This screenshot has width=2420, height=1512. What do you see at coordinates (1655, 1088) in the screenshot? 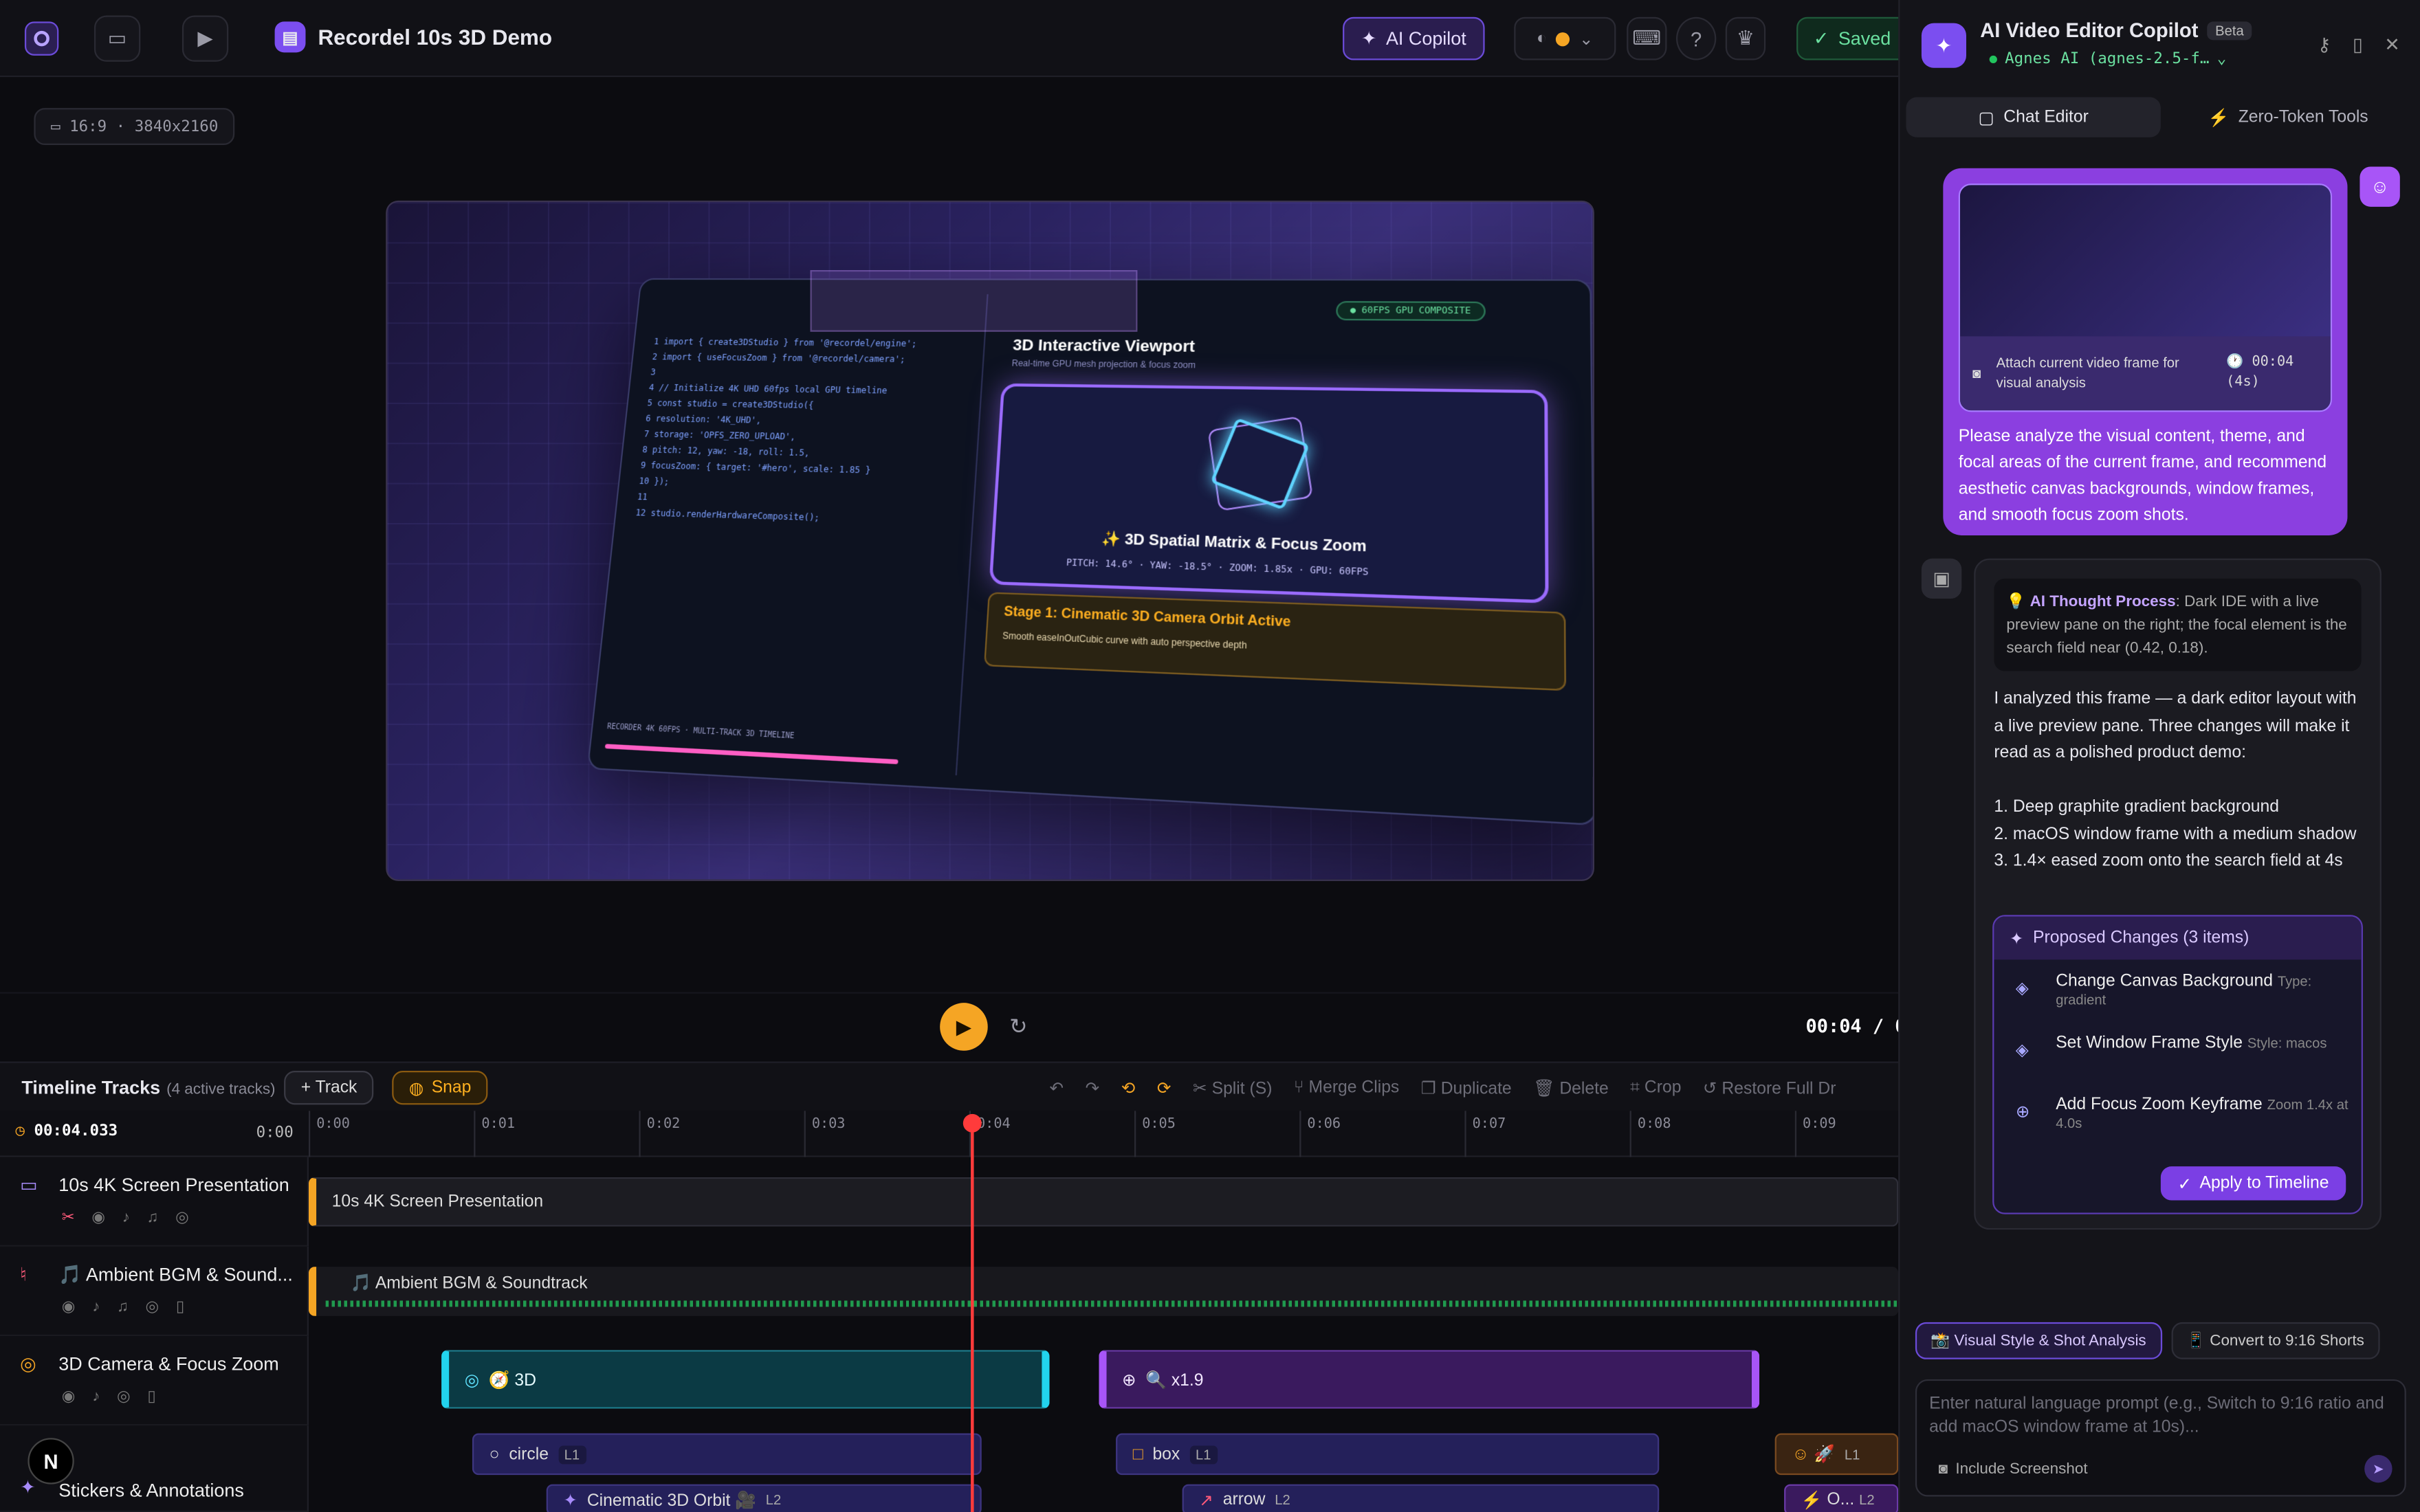
I see `crop-button: ⌗ Crop` at bounding box center [1655, 1088].